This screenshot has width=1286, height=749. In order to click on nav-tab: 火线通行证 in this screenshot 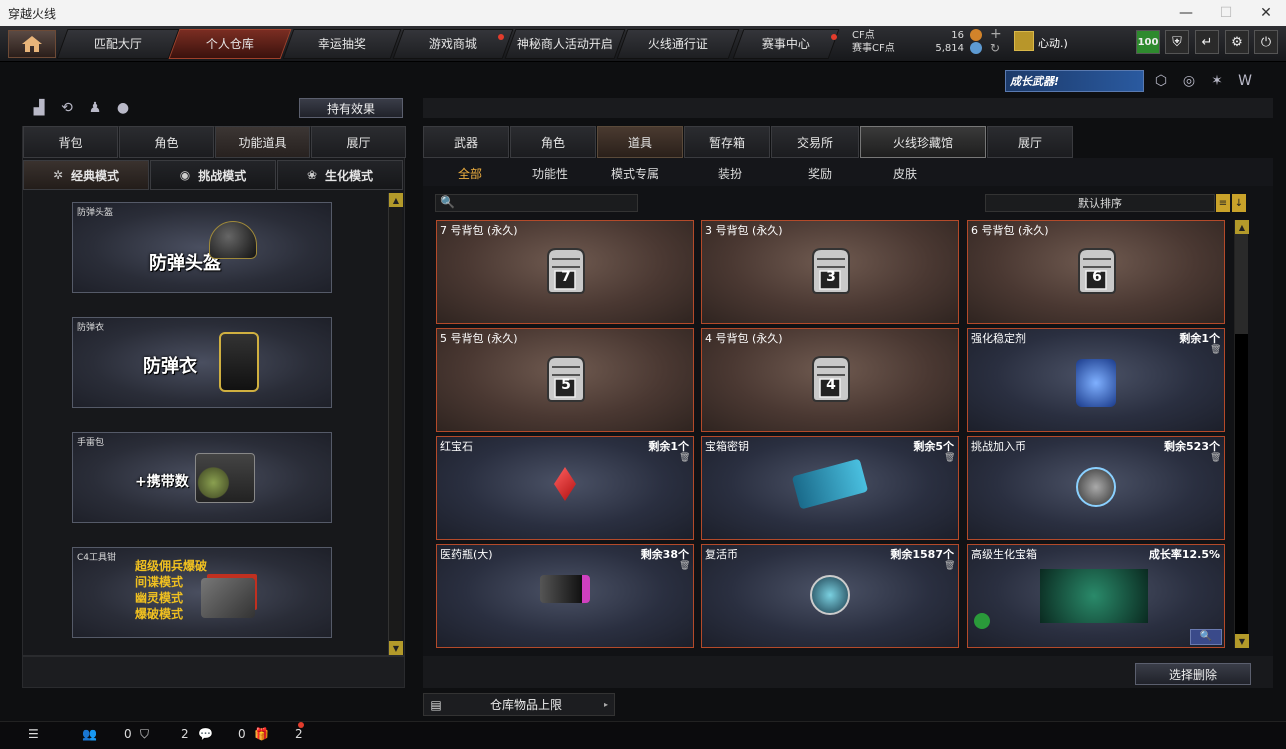, I will do `click(678, 44)`.